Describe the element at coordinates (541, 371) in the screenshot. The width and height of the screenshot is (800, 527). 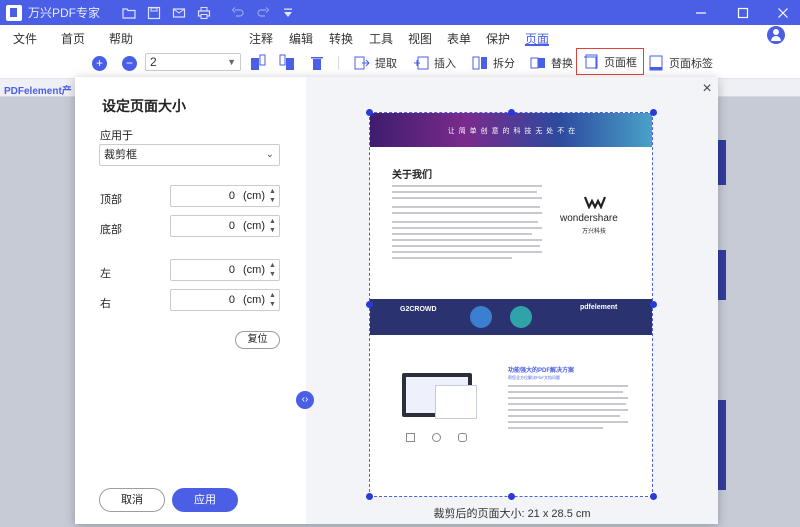
I see `feature-title: 功能强大的PDF解决方案` at that location.